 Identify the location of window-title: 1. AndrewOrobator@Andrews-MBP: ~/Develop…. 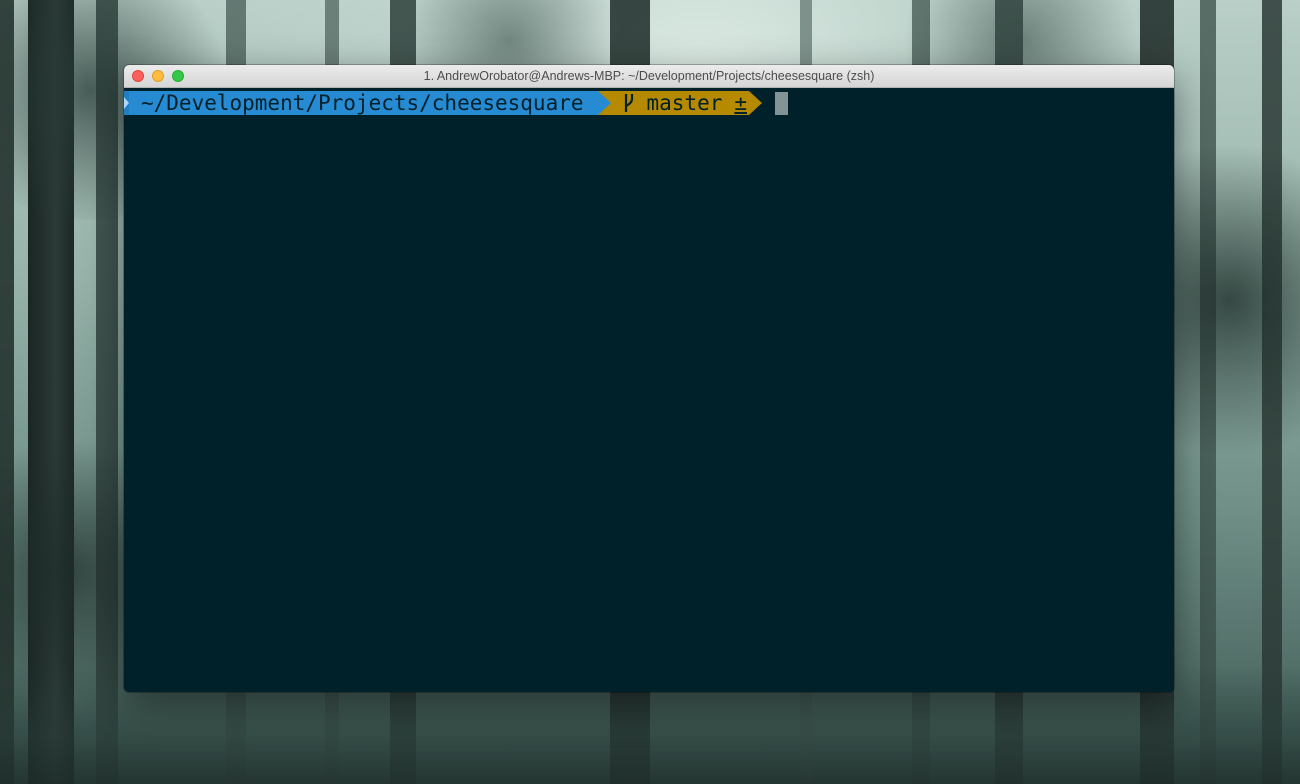
(649, 76).